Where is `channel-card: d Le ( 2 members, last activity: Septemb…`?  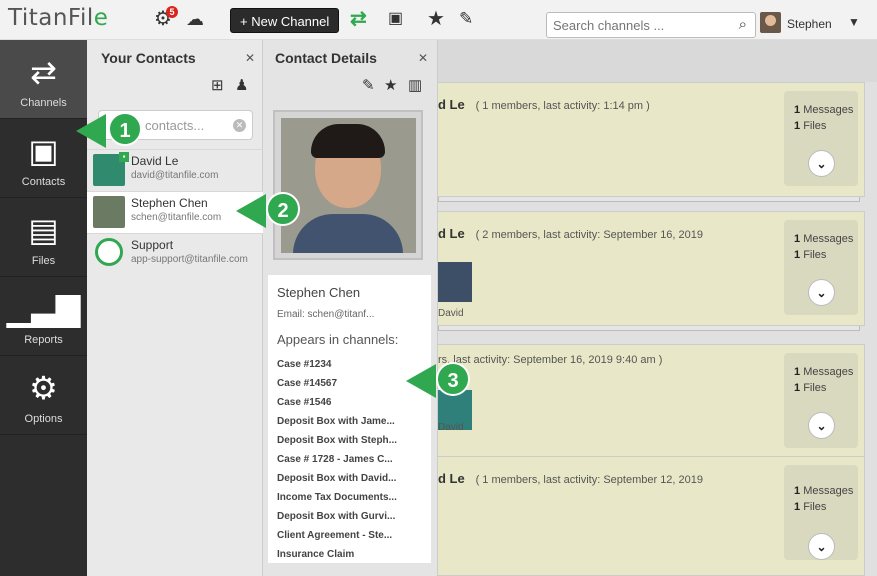 channel-card: d Le ( 2 members, last activity: Septemb… is located at coordinates (651, 268).